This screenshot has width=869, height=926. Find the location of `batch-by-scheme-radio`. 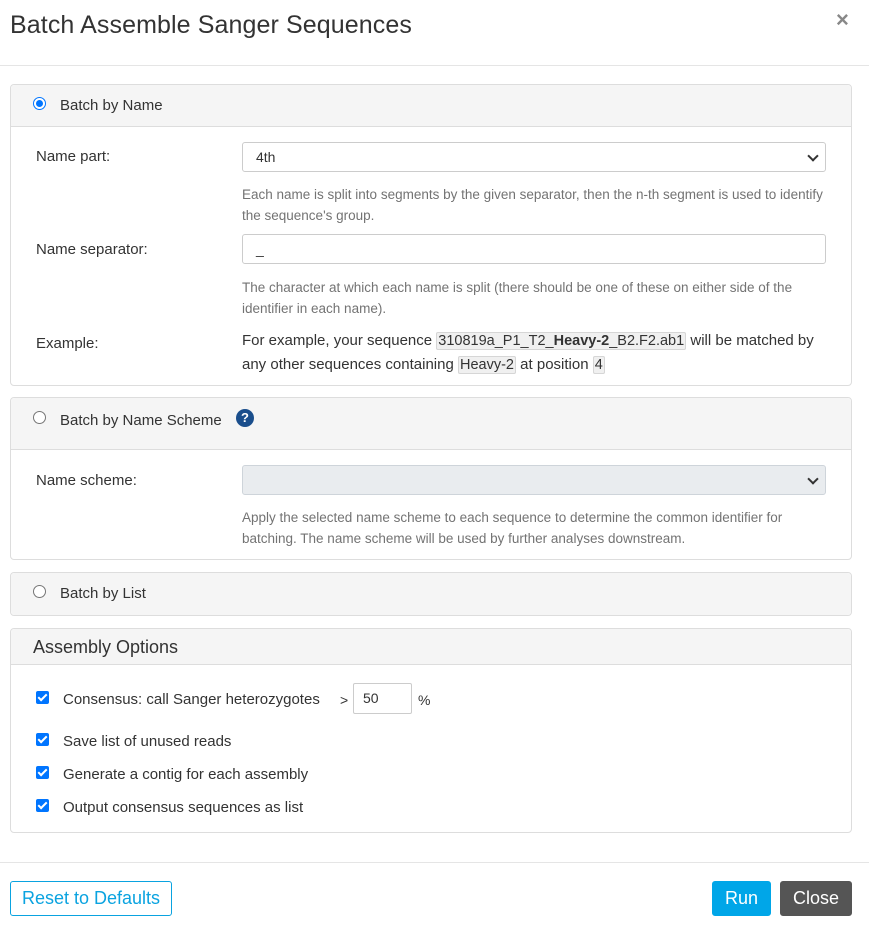

batch-by-scheme-radio is located at coordinates (39, 417).